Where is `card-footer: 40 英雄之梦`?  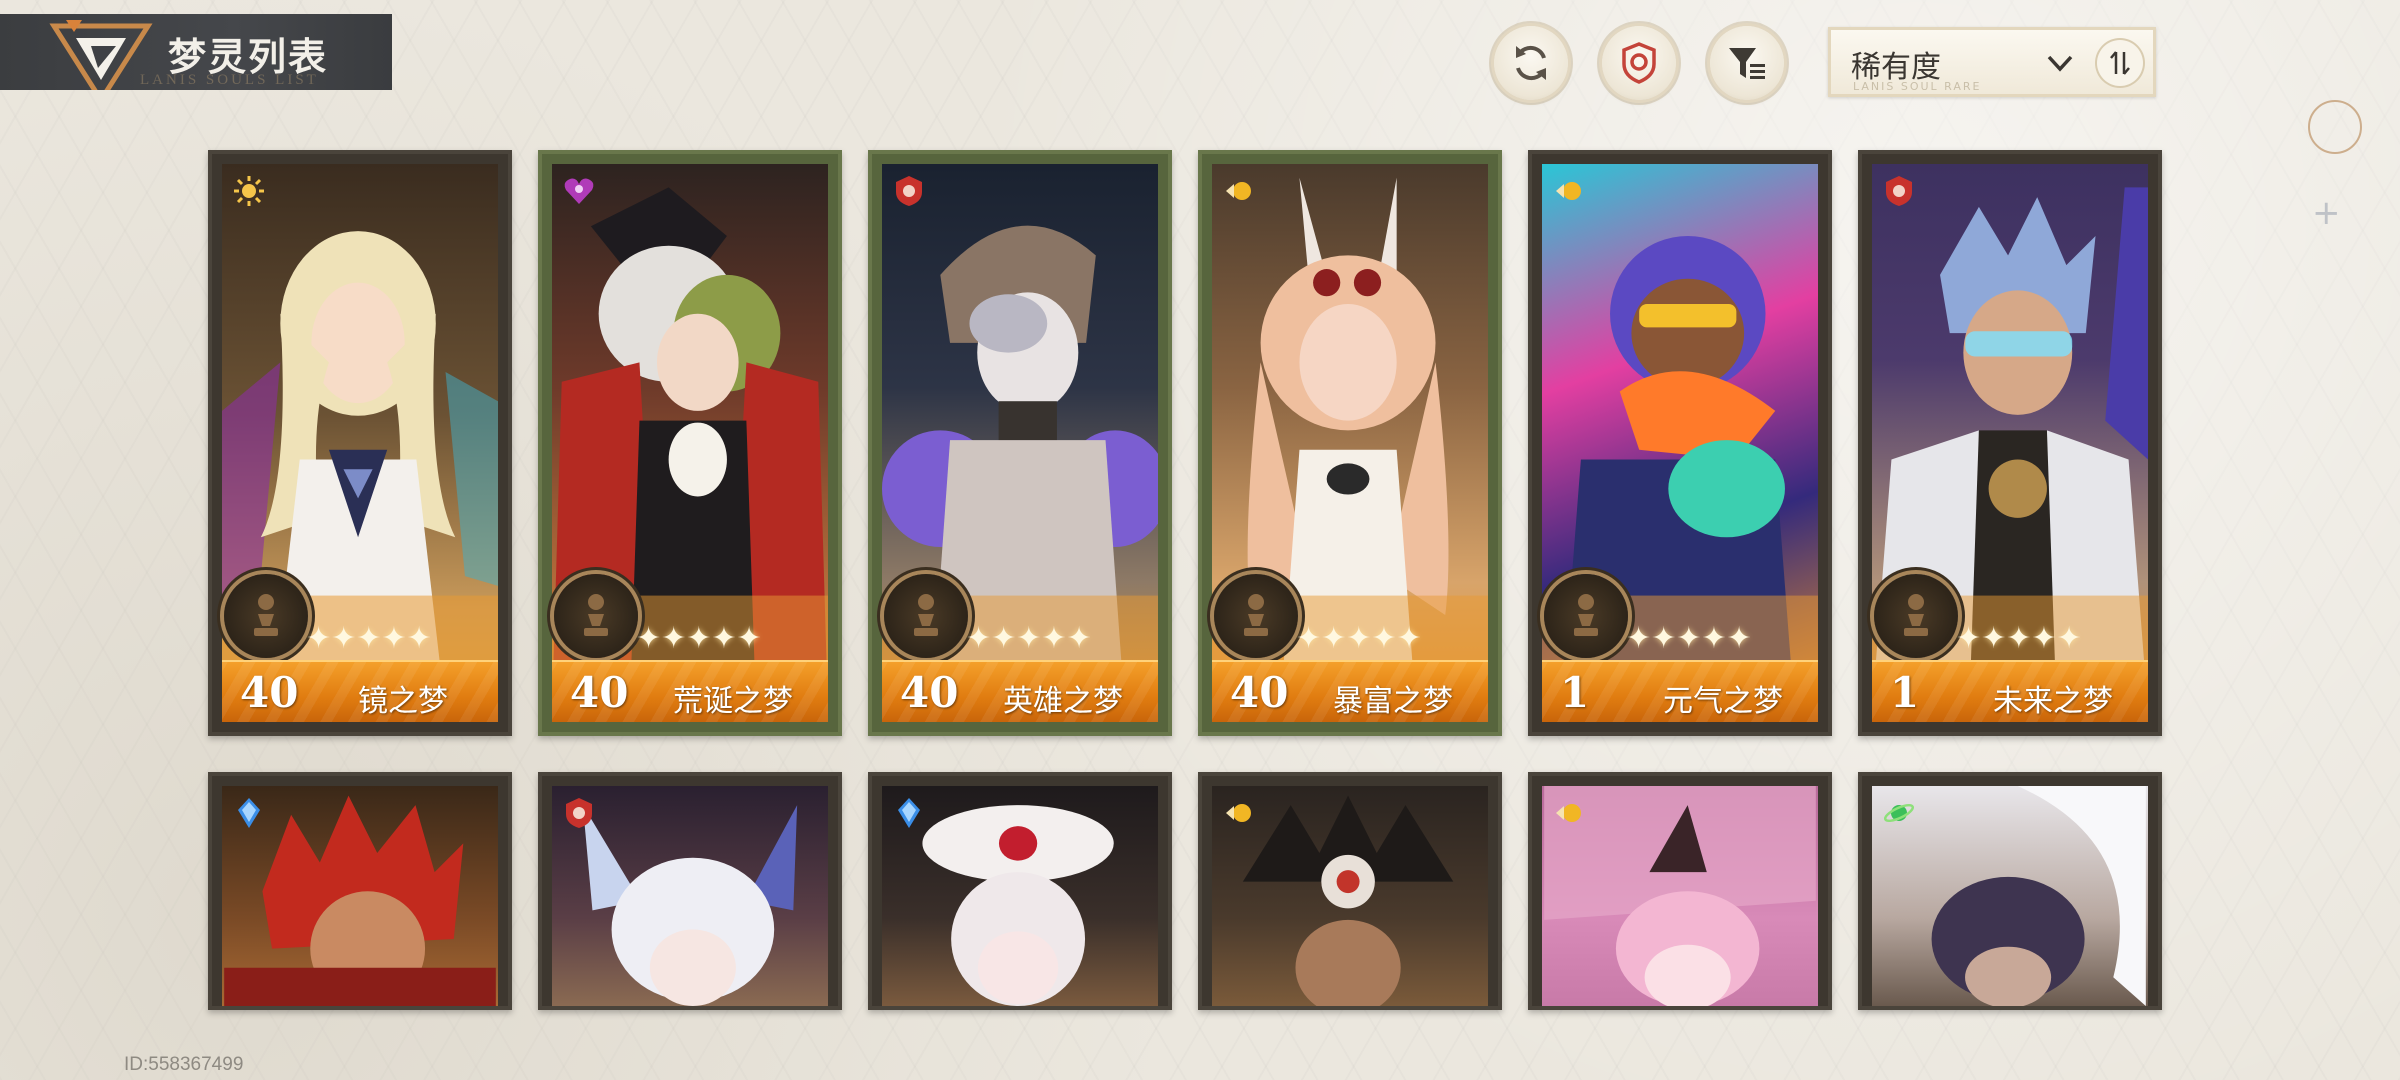
card-footer: 40 英雄之梦 is located at coordinates (1020, 691).